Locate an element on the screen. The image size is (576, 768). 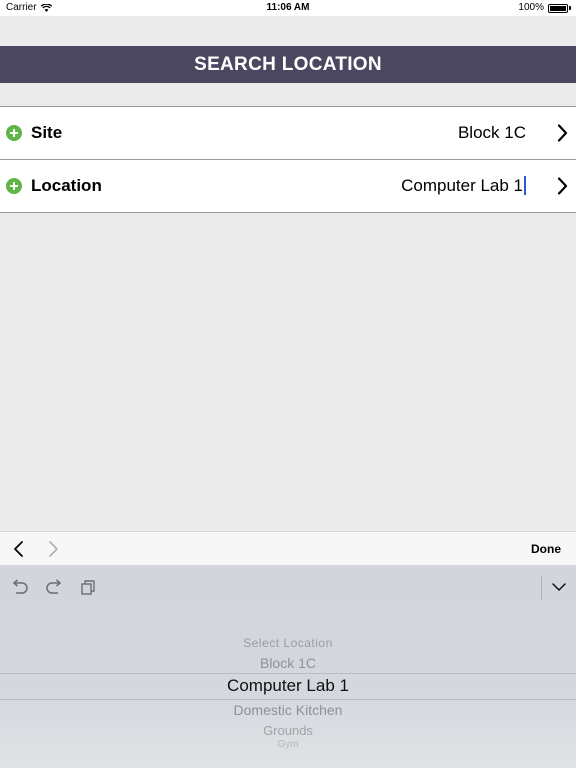
picker-option: Block 1C is located at coordinates (288, 663).